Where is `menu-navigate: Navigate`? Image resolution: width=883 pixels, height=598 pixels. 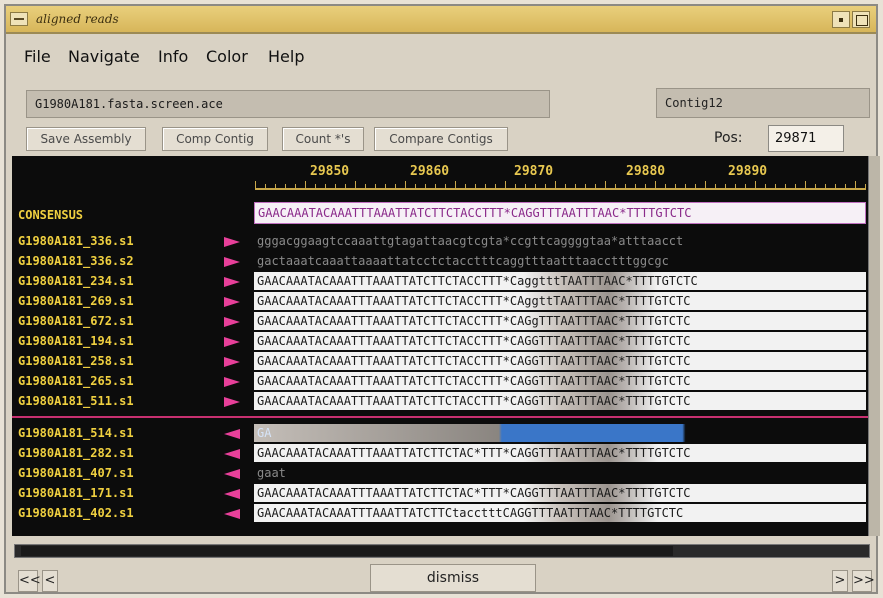 menu-navigate: Navigate is located at coordinates (104, 56).